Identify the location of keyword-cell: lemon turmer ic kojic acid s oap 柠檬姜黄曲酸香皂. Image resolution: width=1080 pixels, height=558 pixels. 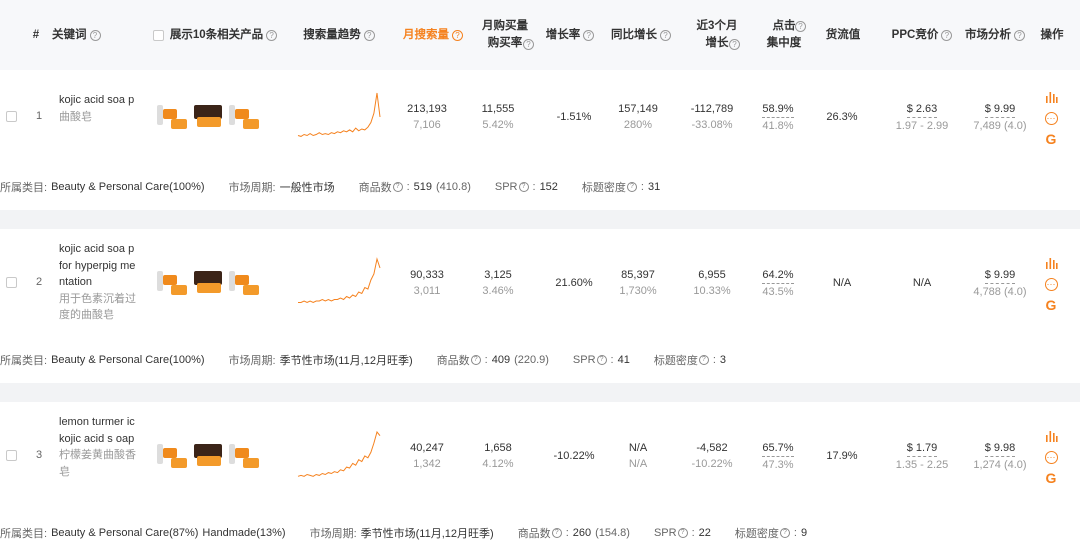
(99, 447).